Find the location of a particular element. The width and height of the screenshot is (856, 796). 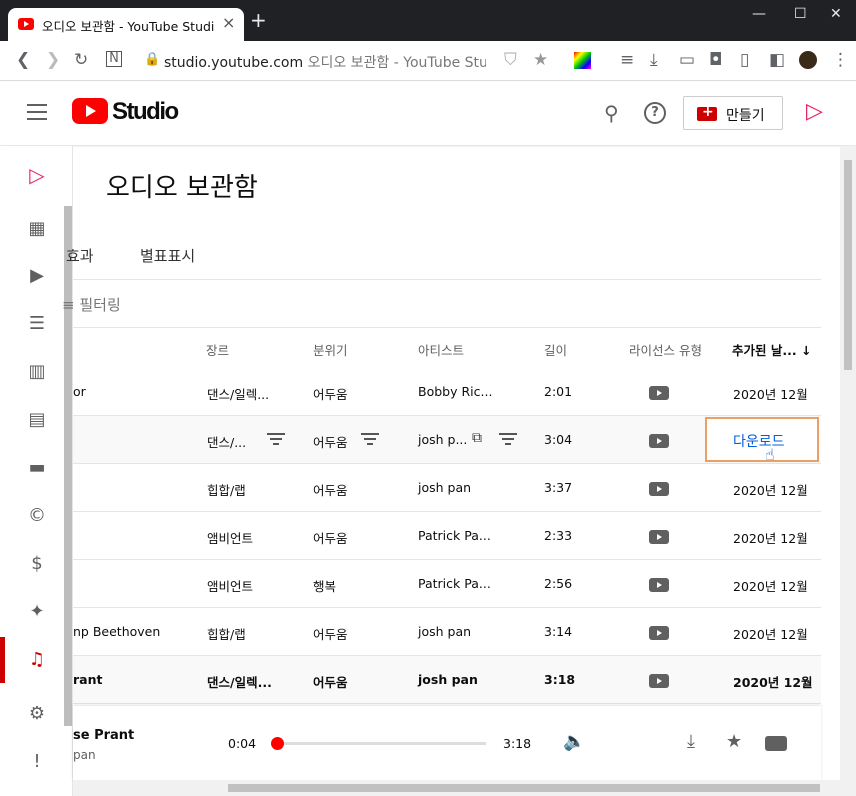

copyright-icon: © is located at coordinates (37, 516).